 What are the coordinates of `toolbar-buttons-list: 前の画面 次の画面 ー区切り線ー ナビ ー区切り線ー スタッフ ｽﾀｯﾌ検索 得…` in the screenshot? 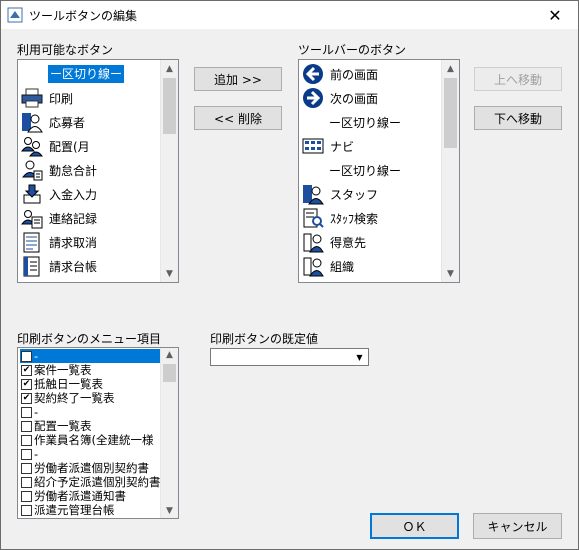 It's located at (379, 171).